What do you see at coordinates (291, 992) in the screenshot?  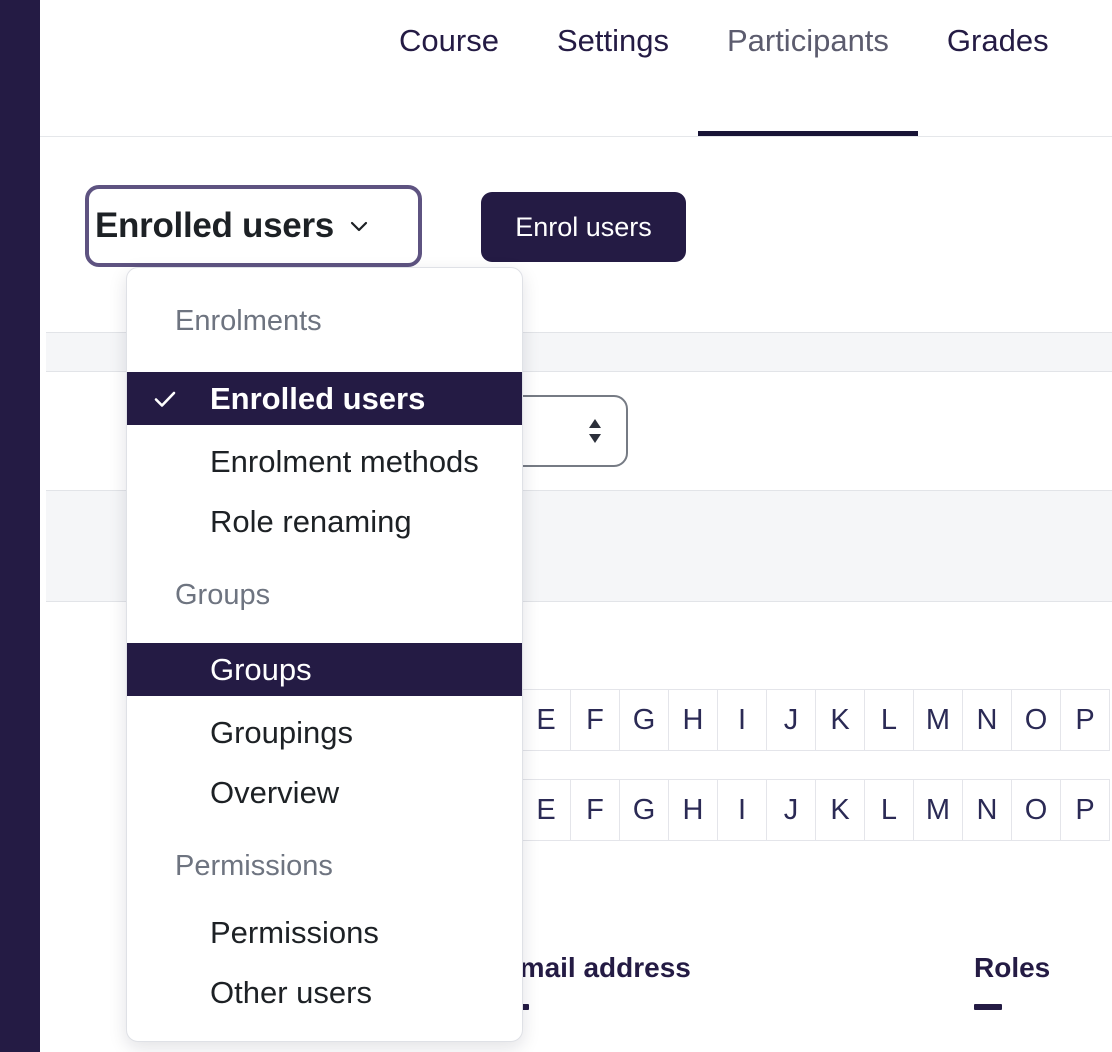 I see `menu-item-other-users-label: Other users` at bounding box center [291, 992].